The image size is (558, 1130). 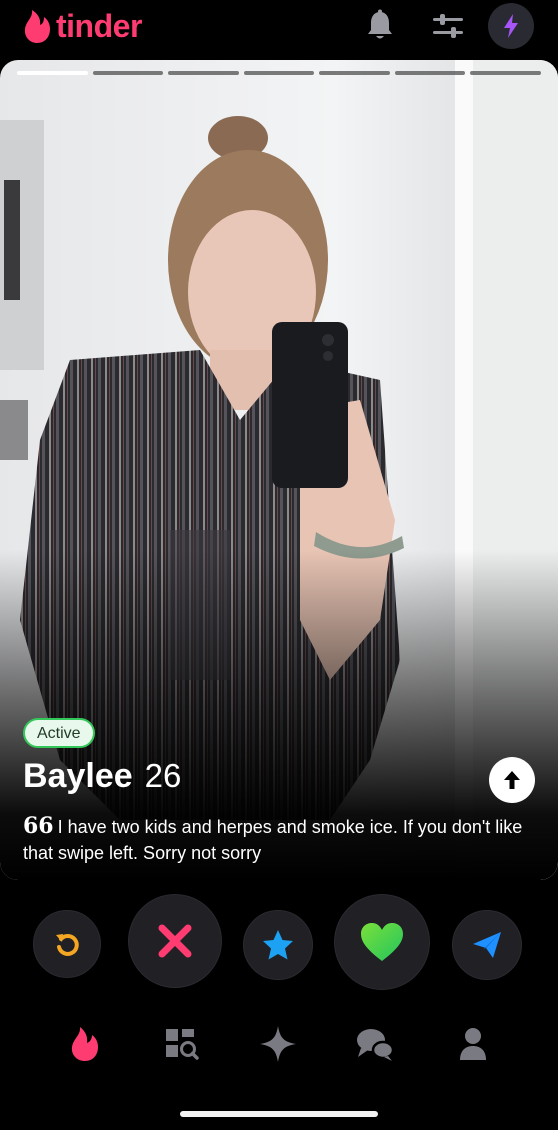 I want to click on flame-icon, so click(x=84, y=1044).